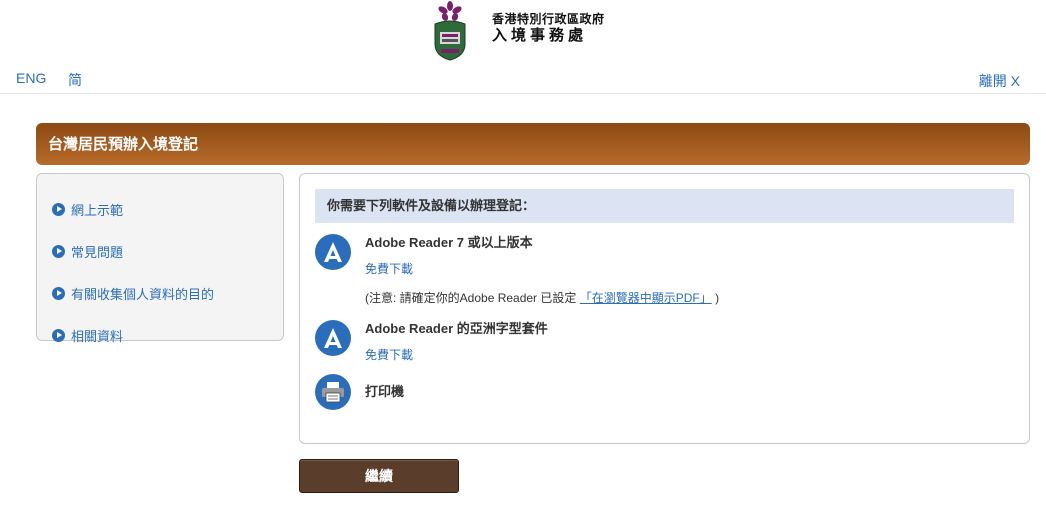 Image resolution: width=1046 pixels, height=509 pixels. I want to click on continue-button: 繼續, so click(379, 476).